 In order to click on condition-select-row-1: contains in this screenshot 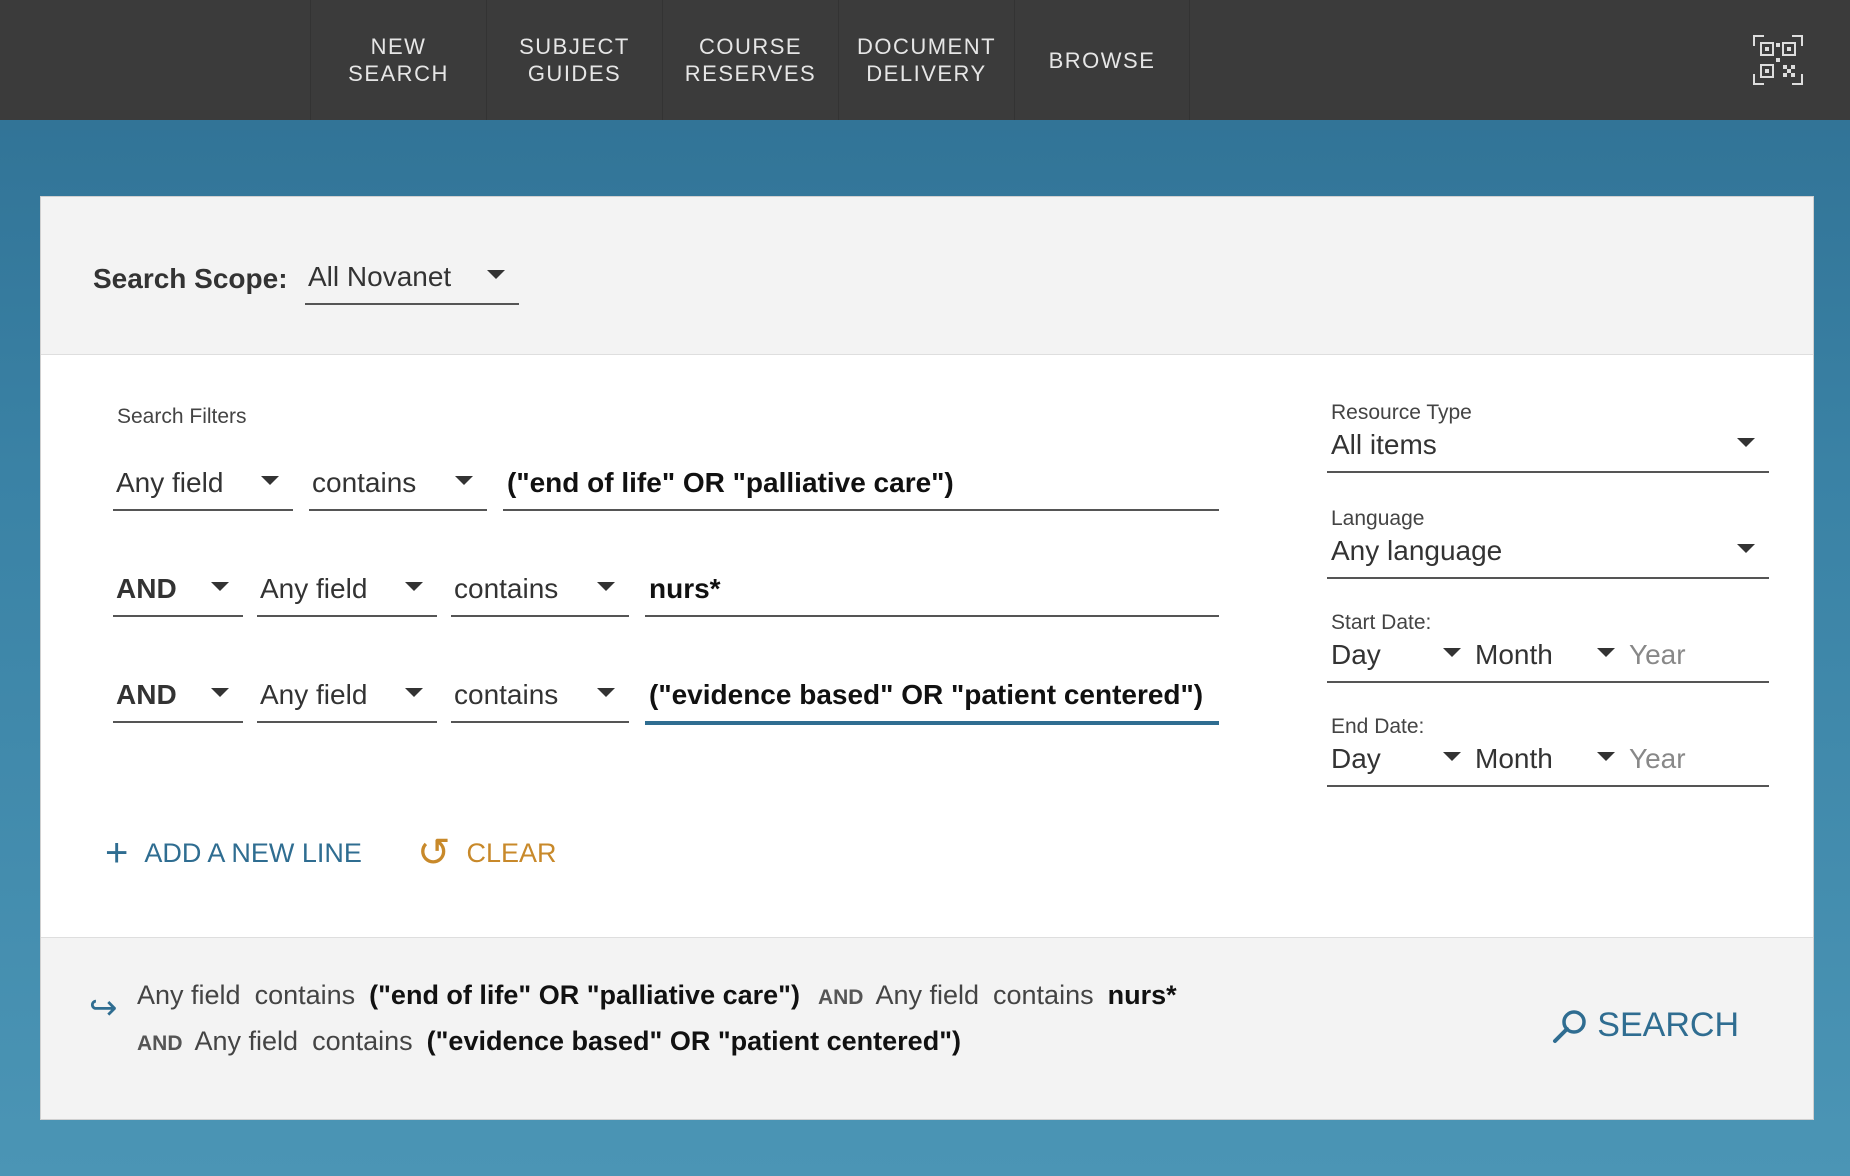, I will do `click(398, 478)`.